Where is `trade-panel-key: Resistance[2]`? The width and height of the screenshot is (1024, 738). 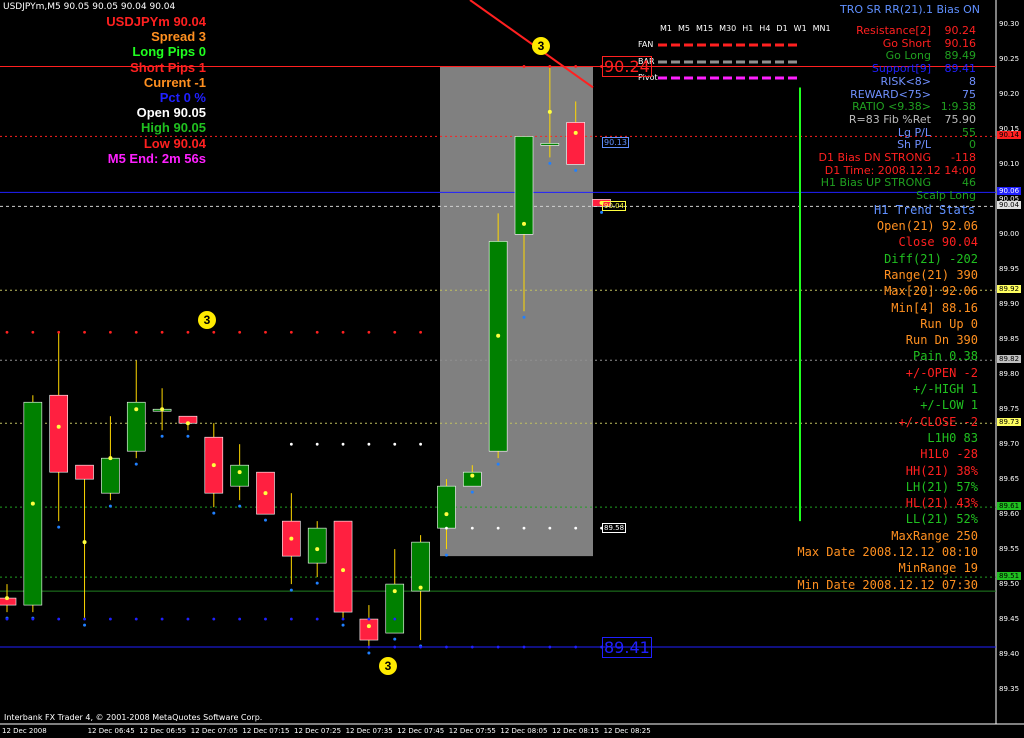 trade-panel-key: Resistance[2] is located at coordinates (893, 30).